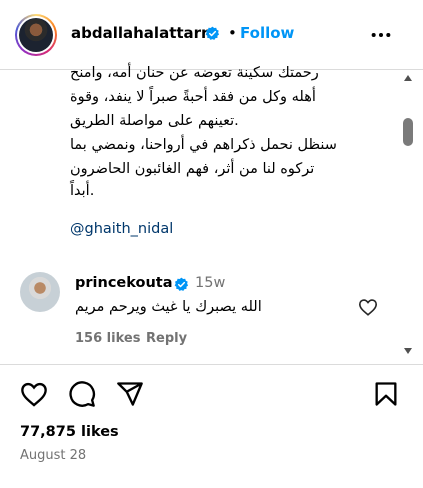  I want to click on comments-scrollbar, so click(407, 220).